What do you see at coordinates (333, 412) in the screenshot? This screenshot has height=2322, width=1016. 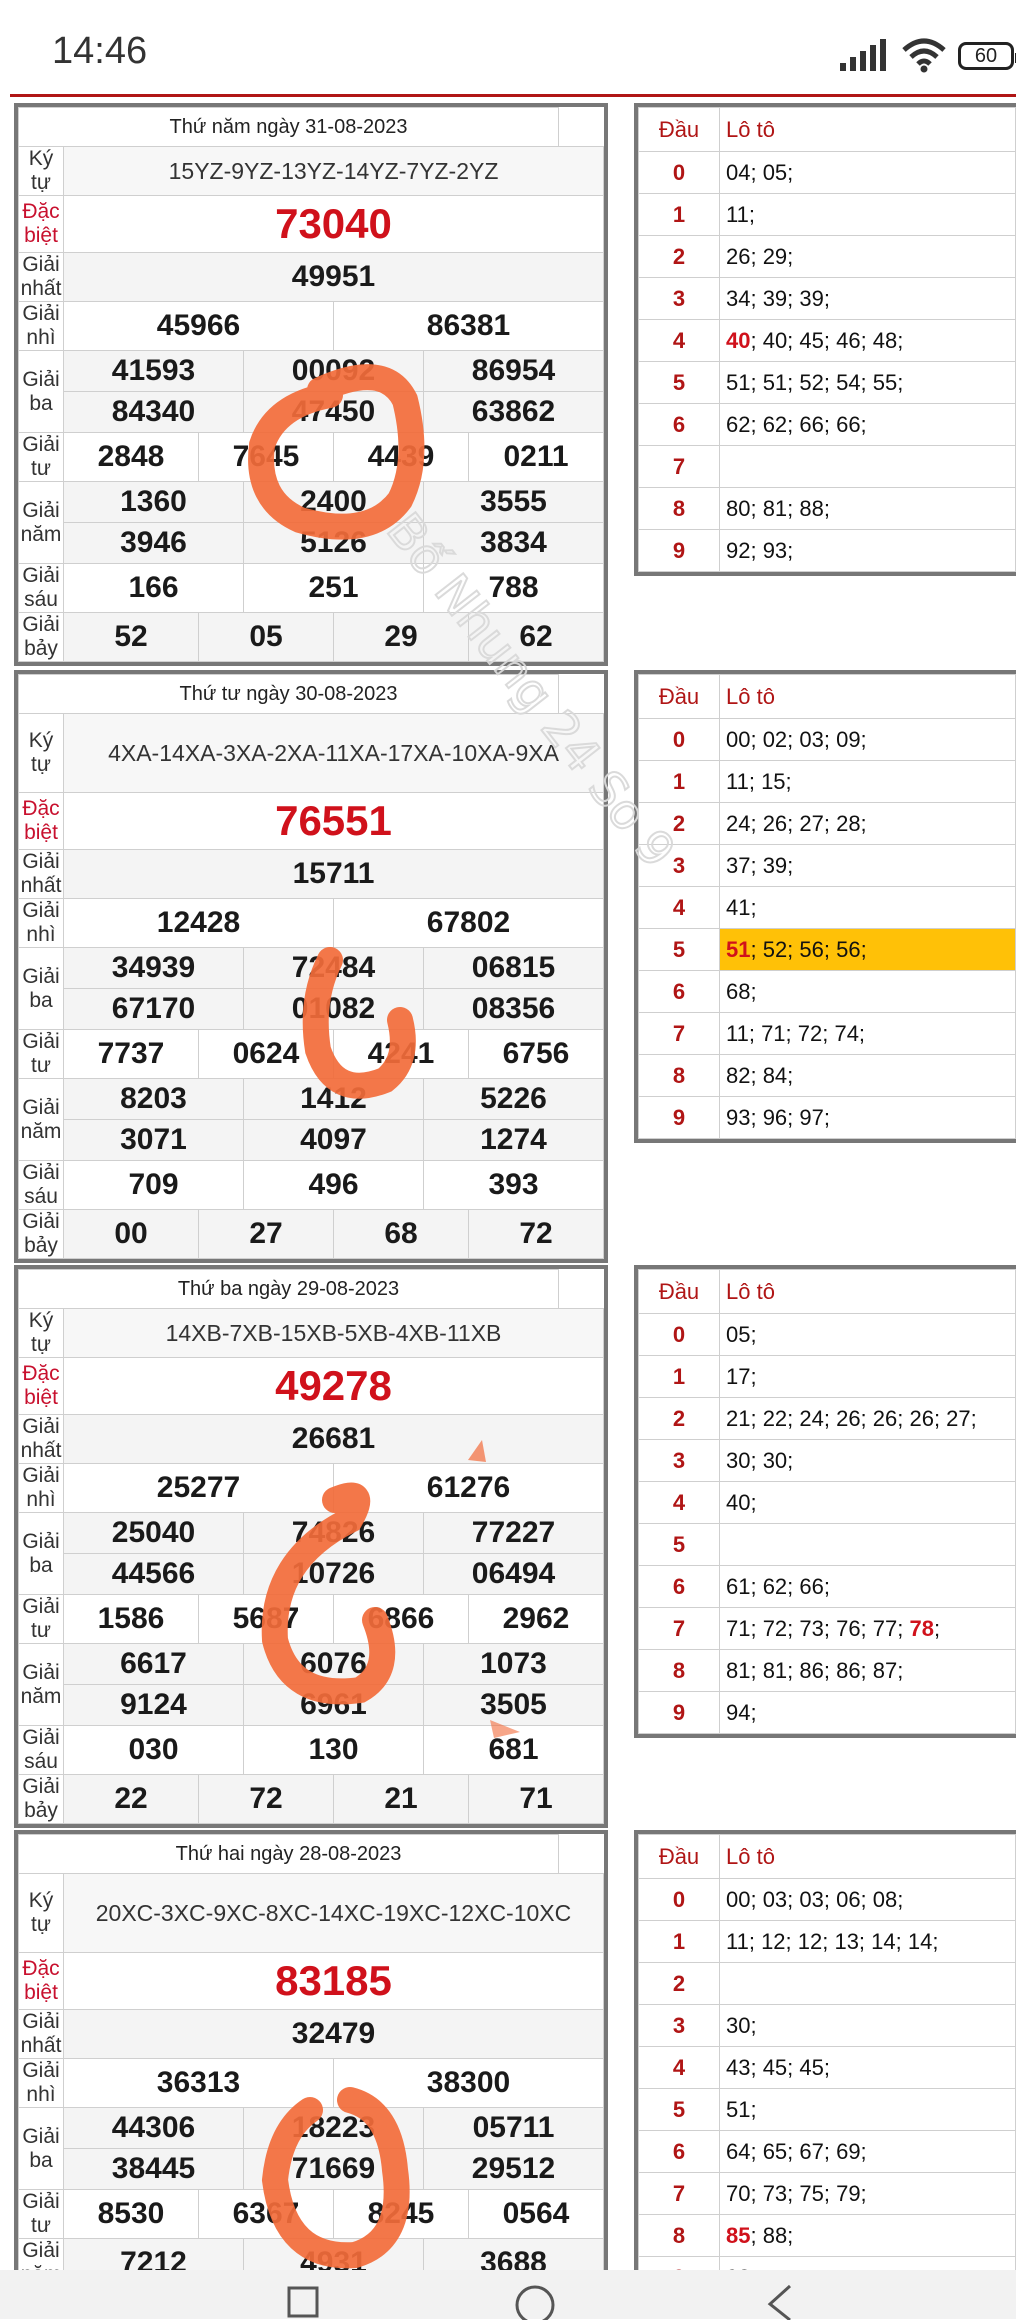 I see `third-prize: 47450` at bounding box center [333, 412].